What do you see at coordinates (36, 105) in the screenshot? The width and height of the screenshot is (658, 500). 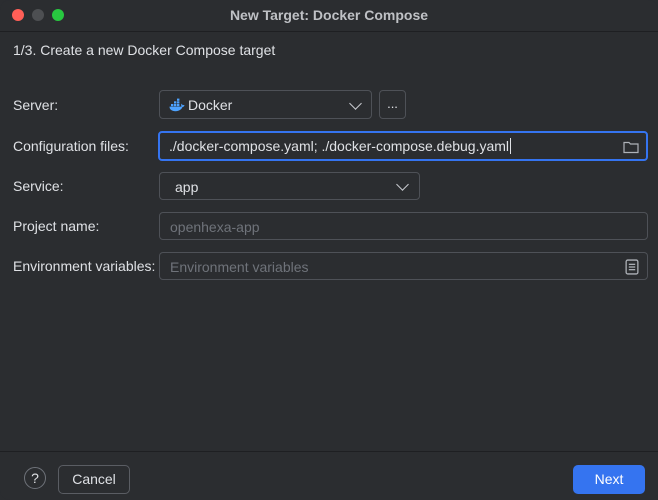 I see `server-label: Server:` at bounding box center [36, 105].